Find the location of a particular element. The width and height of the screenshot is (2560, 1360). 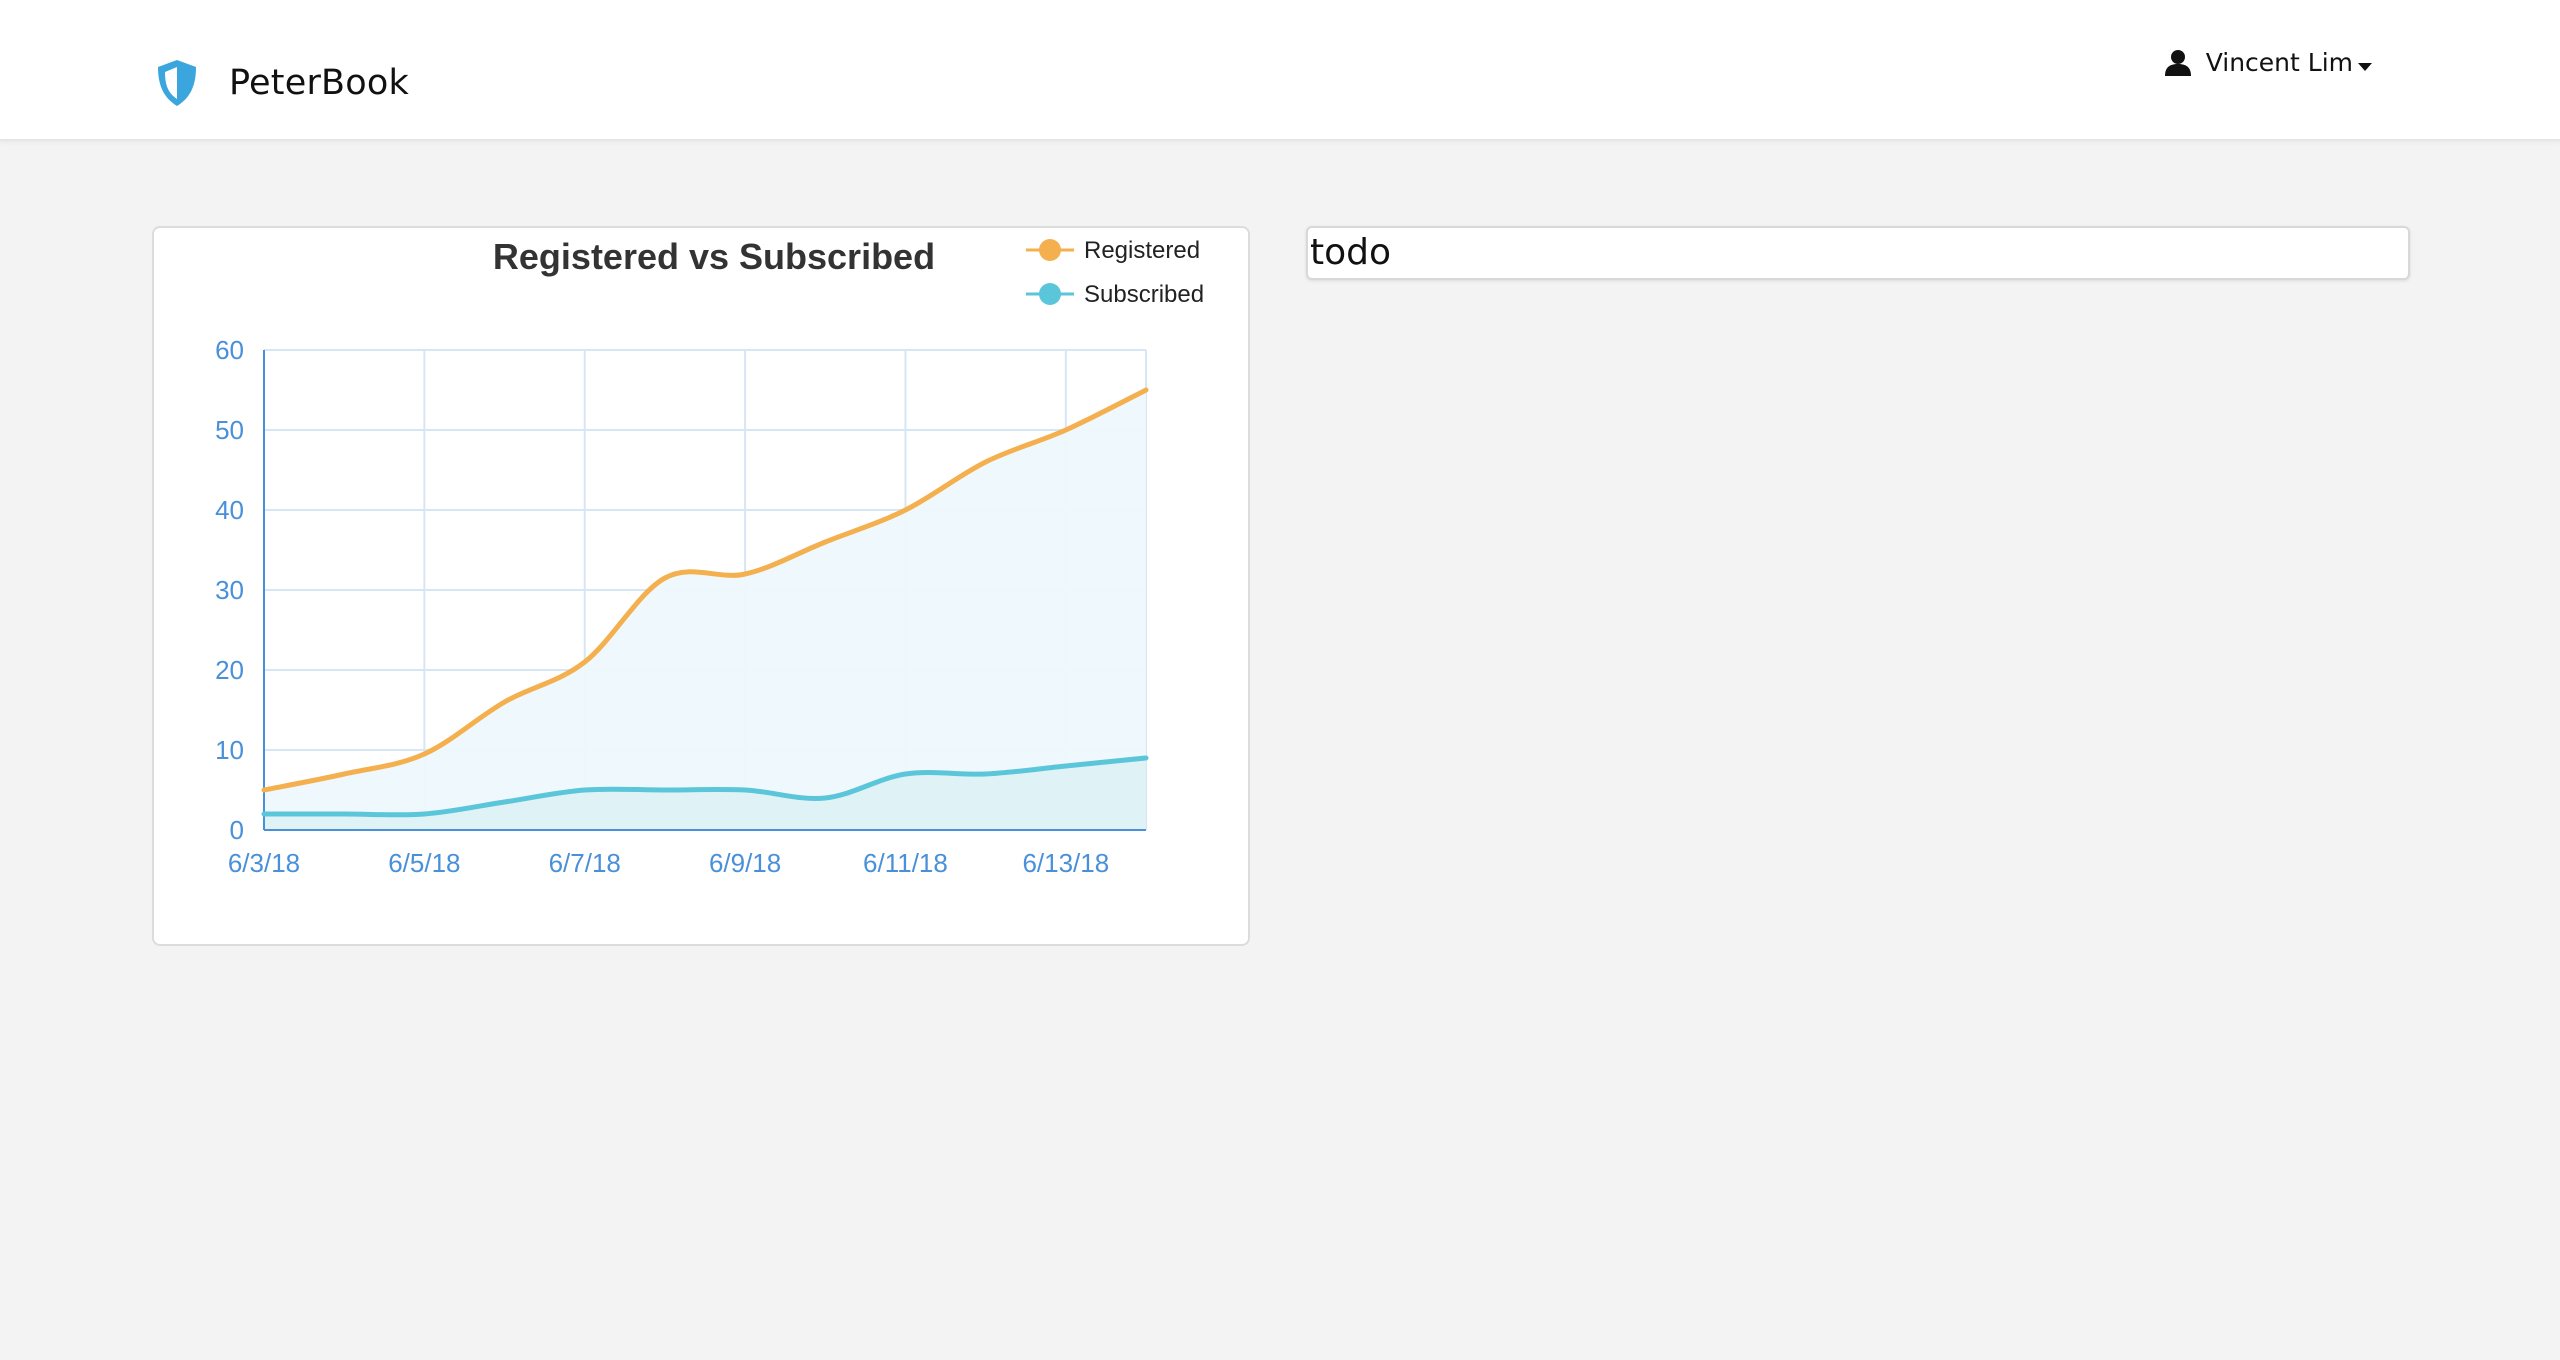

top-navbar: PeterBook Vincent Lim is located at coordinates (1280, 70).